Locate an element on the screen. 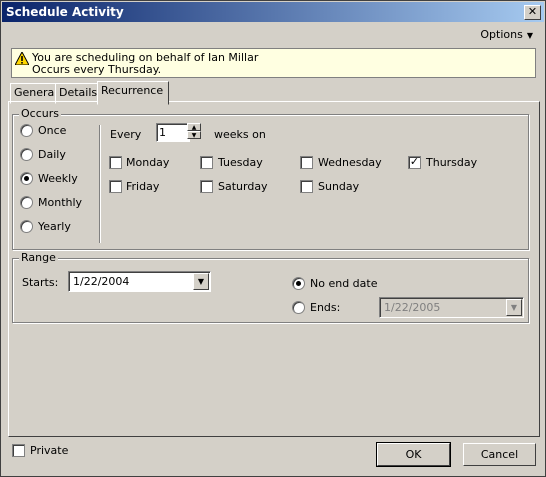 Image resolution: width=546 pixels, height=477 pixels. day-wednesday-label: Wednesday is located at coordinates (350, 162).